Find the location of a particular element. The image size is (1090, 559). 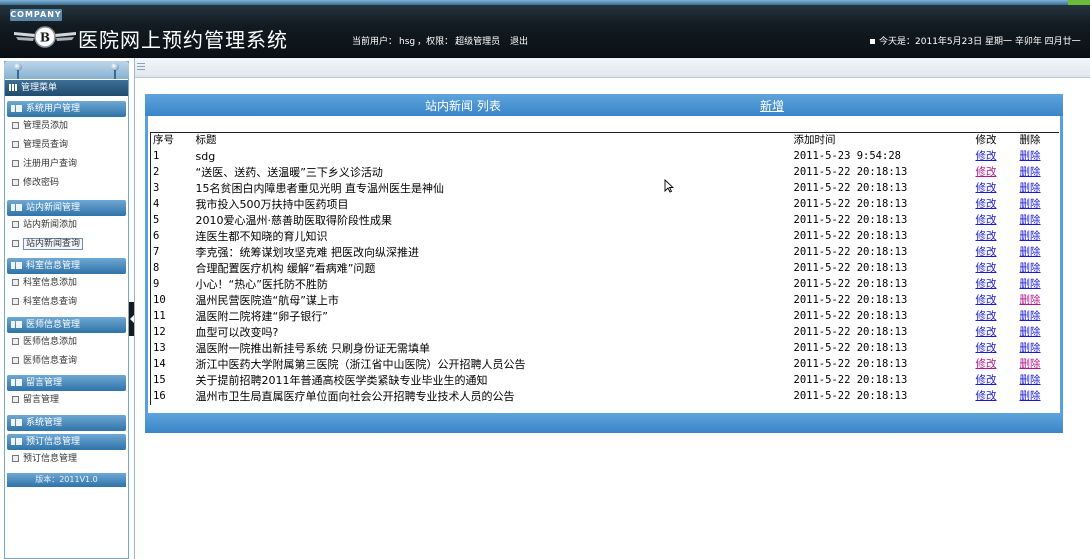

row-number: 8 is located at coordinates (172, 268).